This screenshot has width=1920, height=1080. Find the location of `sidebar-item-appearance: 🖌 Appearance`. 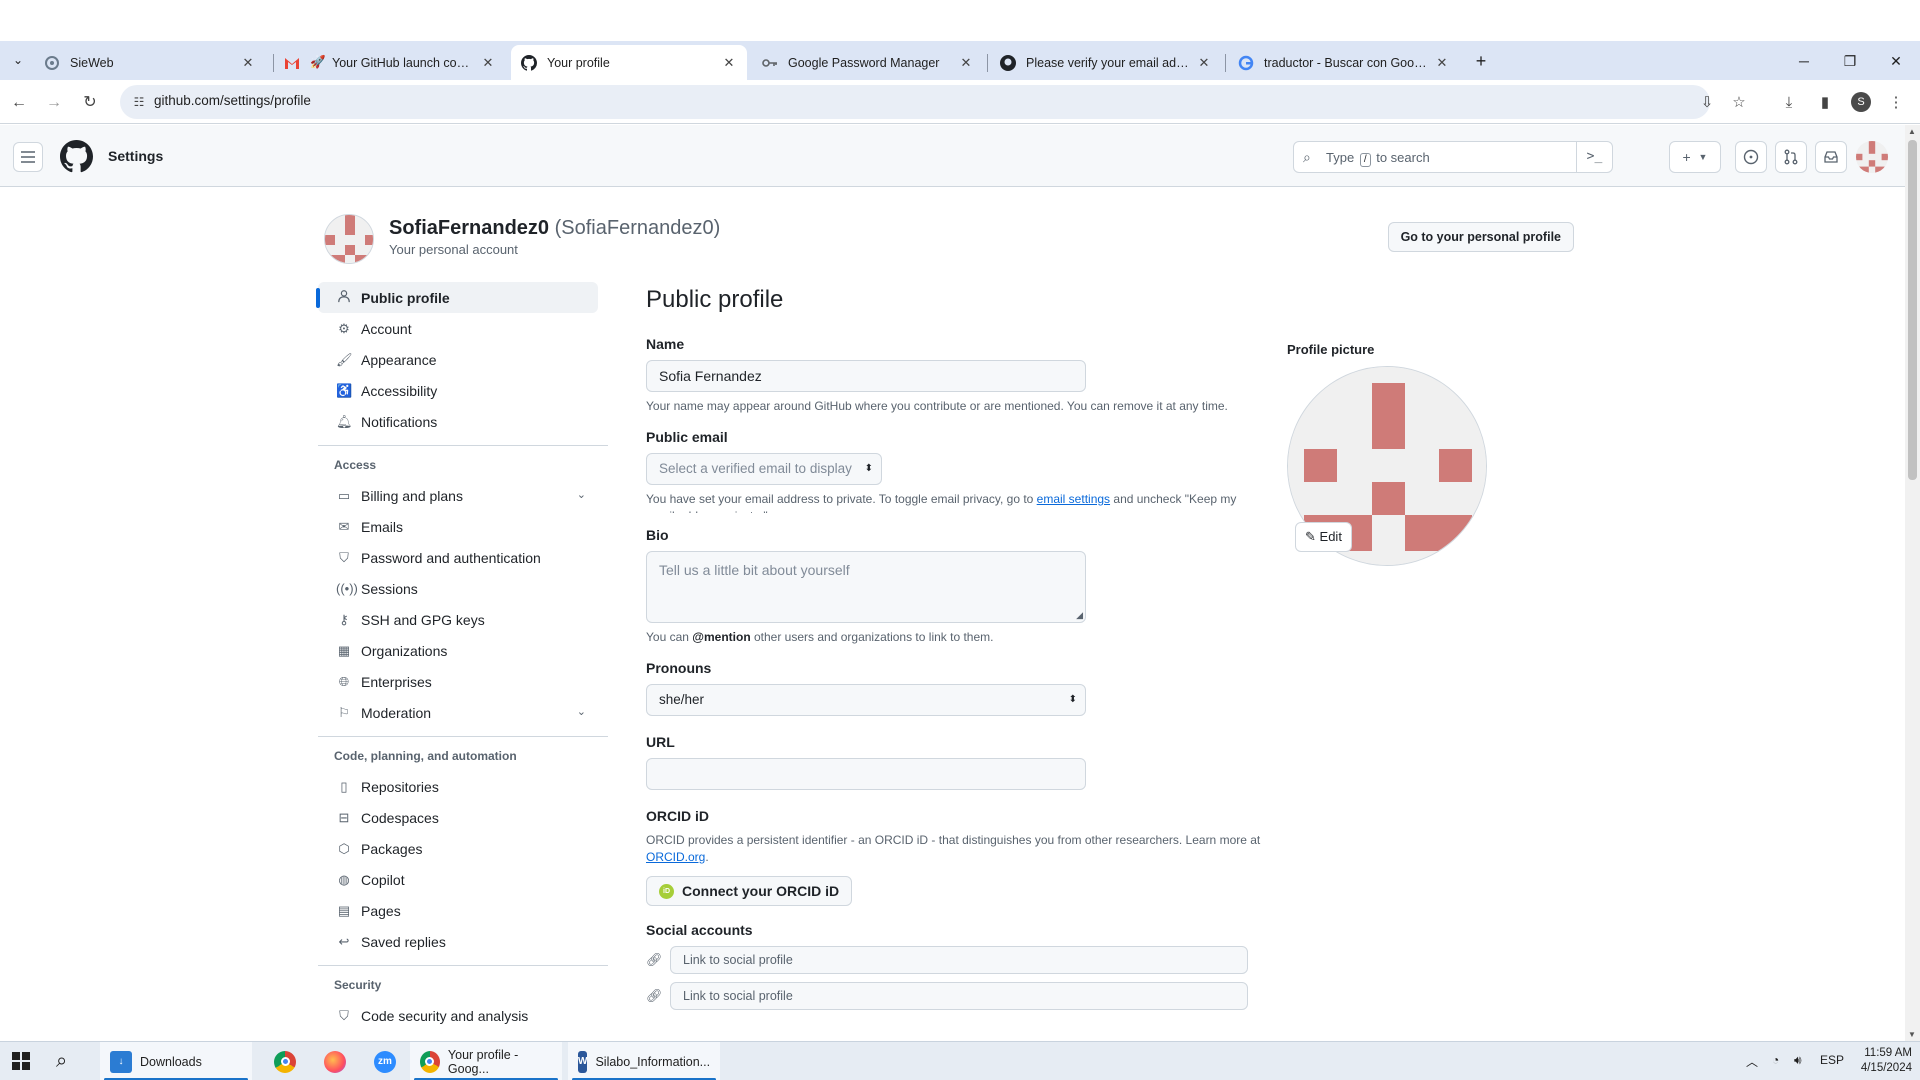

sidebar-item-appearance: 🖌 Appearance is located at coordinates (458, 359).